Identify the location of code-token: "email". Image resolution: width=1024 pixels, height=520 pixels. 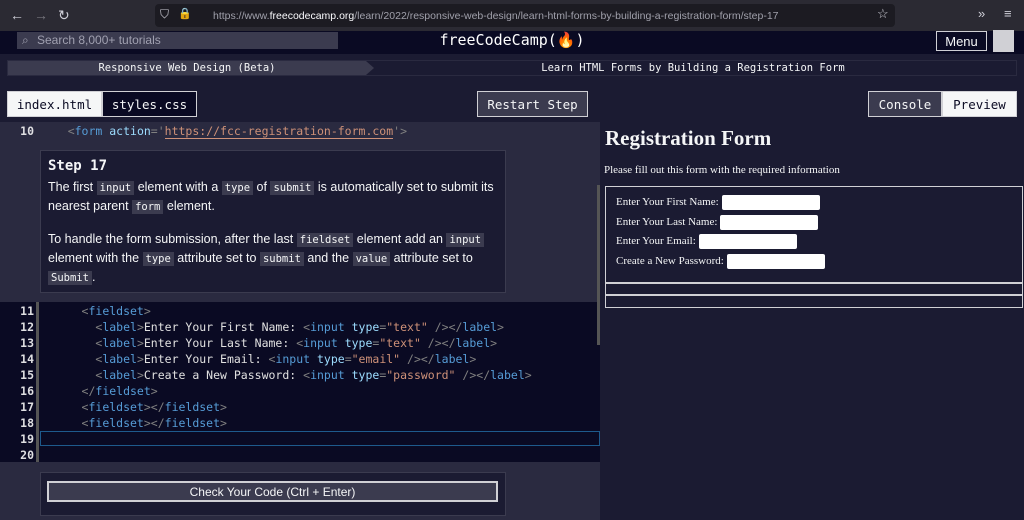
(376, 359).